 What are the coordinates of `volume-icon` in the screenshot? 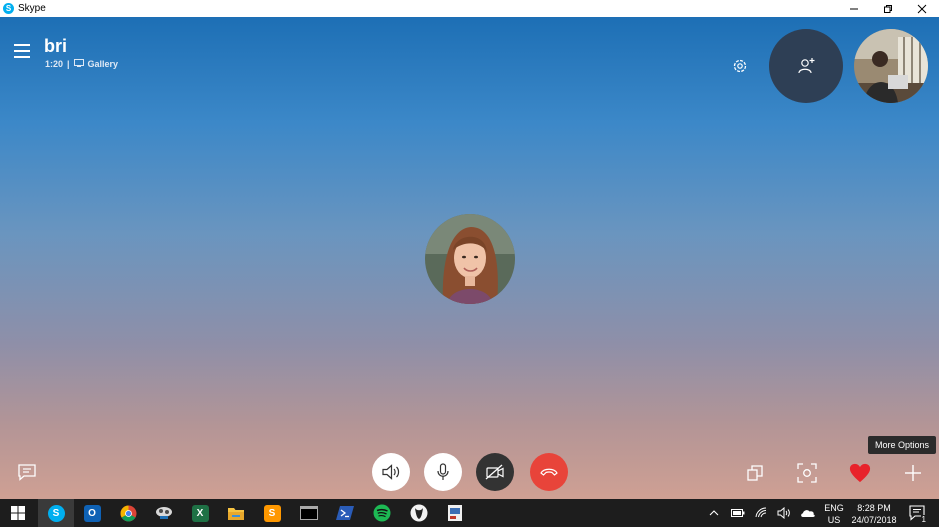 It's located at (784, 513).